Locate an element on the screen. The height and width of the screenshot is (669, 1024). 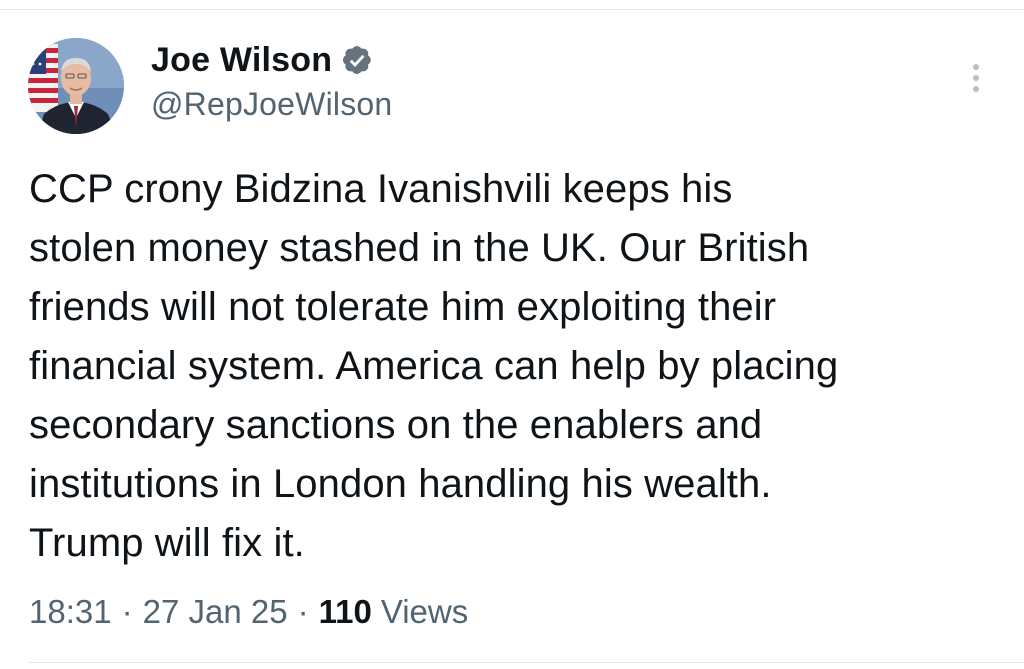
top-divider is located at coordinates (512, 9).